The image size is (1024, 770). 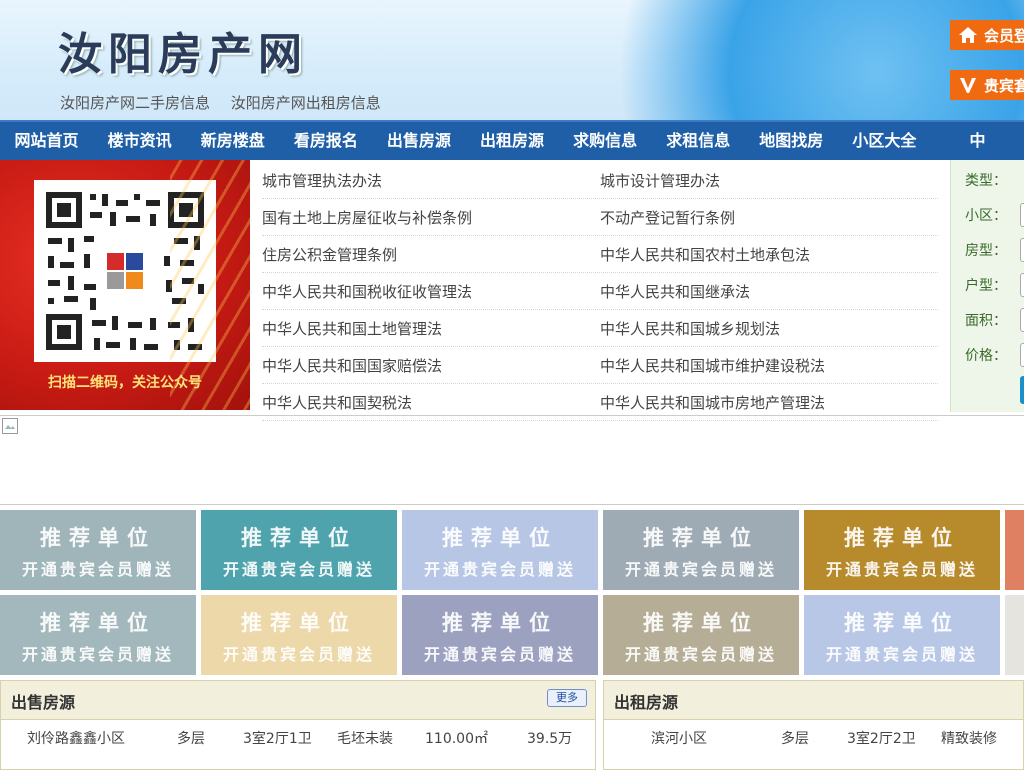 What do you see at coordinates (10, 426) in the screenshot?
I see `broken-image-icon` at bounding box center [10, 426].